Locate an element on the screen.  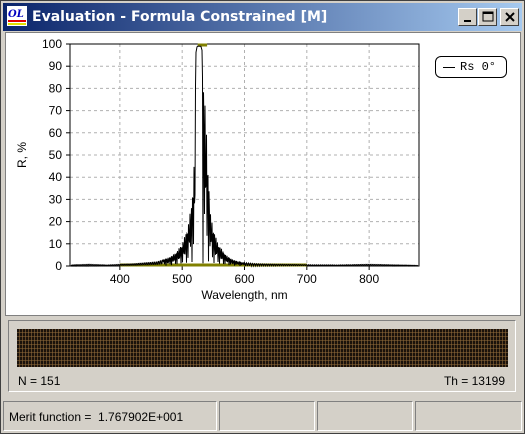
y-tick-label: 20 is located at coordinates (56, 222).